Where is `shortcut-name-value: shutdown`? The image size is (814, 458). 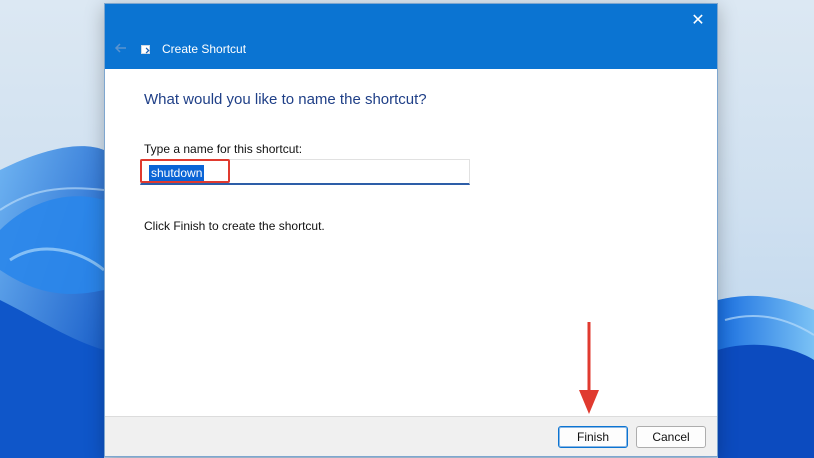 shortcut-name-value: shutdown is located at coordinates (177, 173).